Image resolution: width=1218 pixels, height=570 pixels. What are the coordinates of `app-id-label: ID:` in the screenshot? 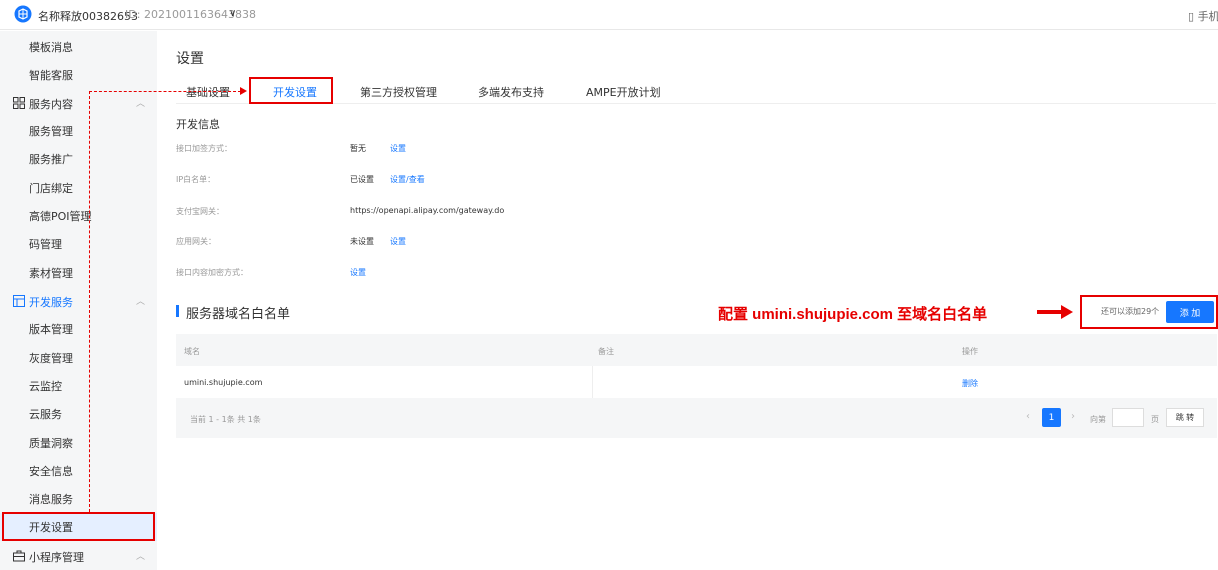 It's located at (133, 14).